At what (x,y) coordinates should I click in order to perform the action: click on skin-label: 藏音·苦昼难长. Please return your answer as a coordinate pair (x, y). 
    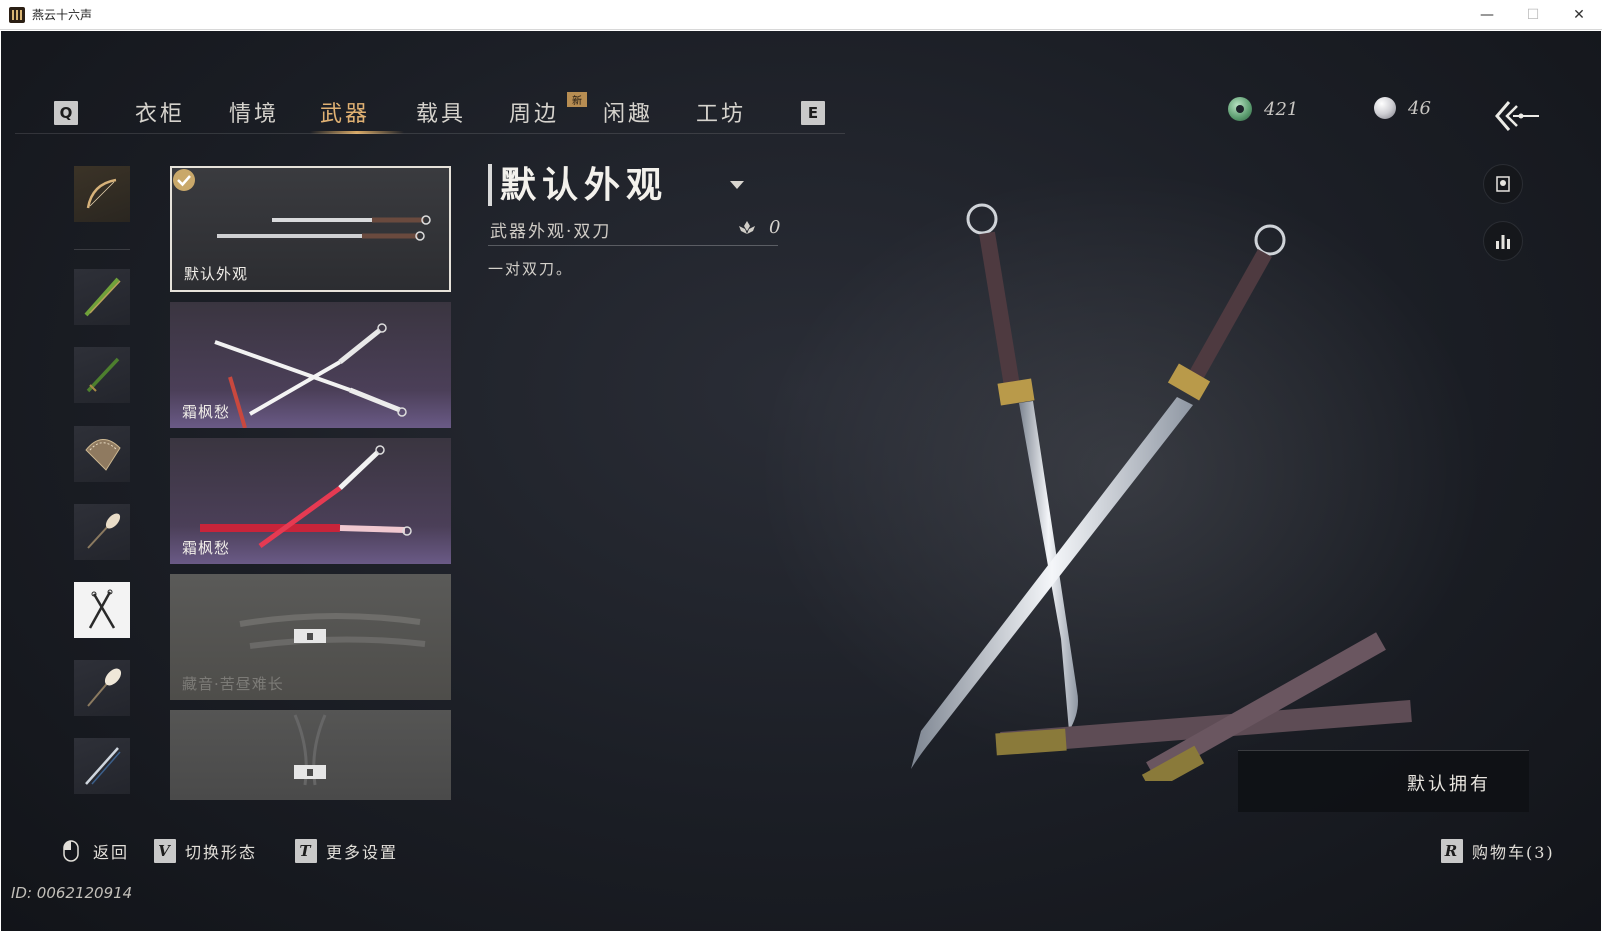
    Looking at the image, I should click on (233, 684).